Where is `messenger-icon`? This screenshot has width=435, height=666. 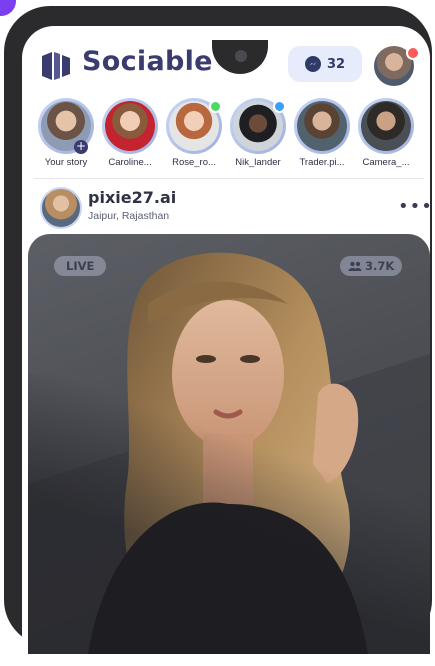
messenger-icon is located at coordinates (312, 64).